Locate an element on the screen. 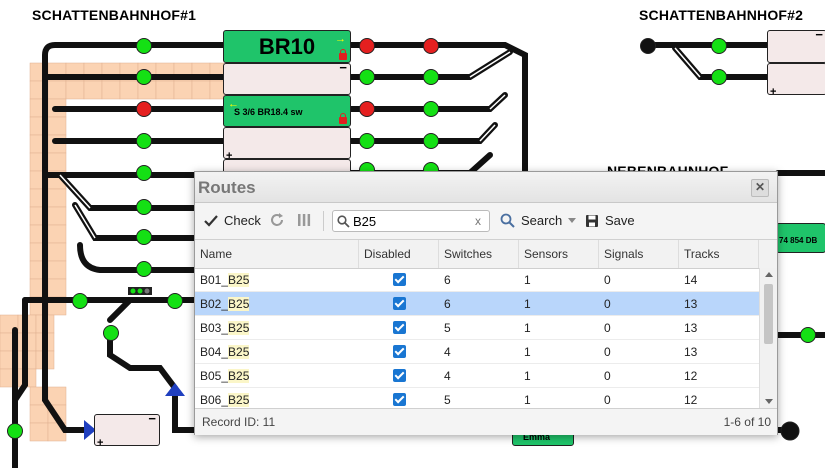 Image resolution: width=825 pixels, height=468 pixels. block-label: 74 854 DB is located at coordinates (798, 240).